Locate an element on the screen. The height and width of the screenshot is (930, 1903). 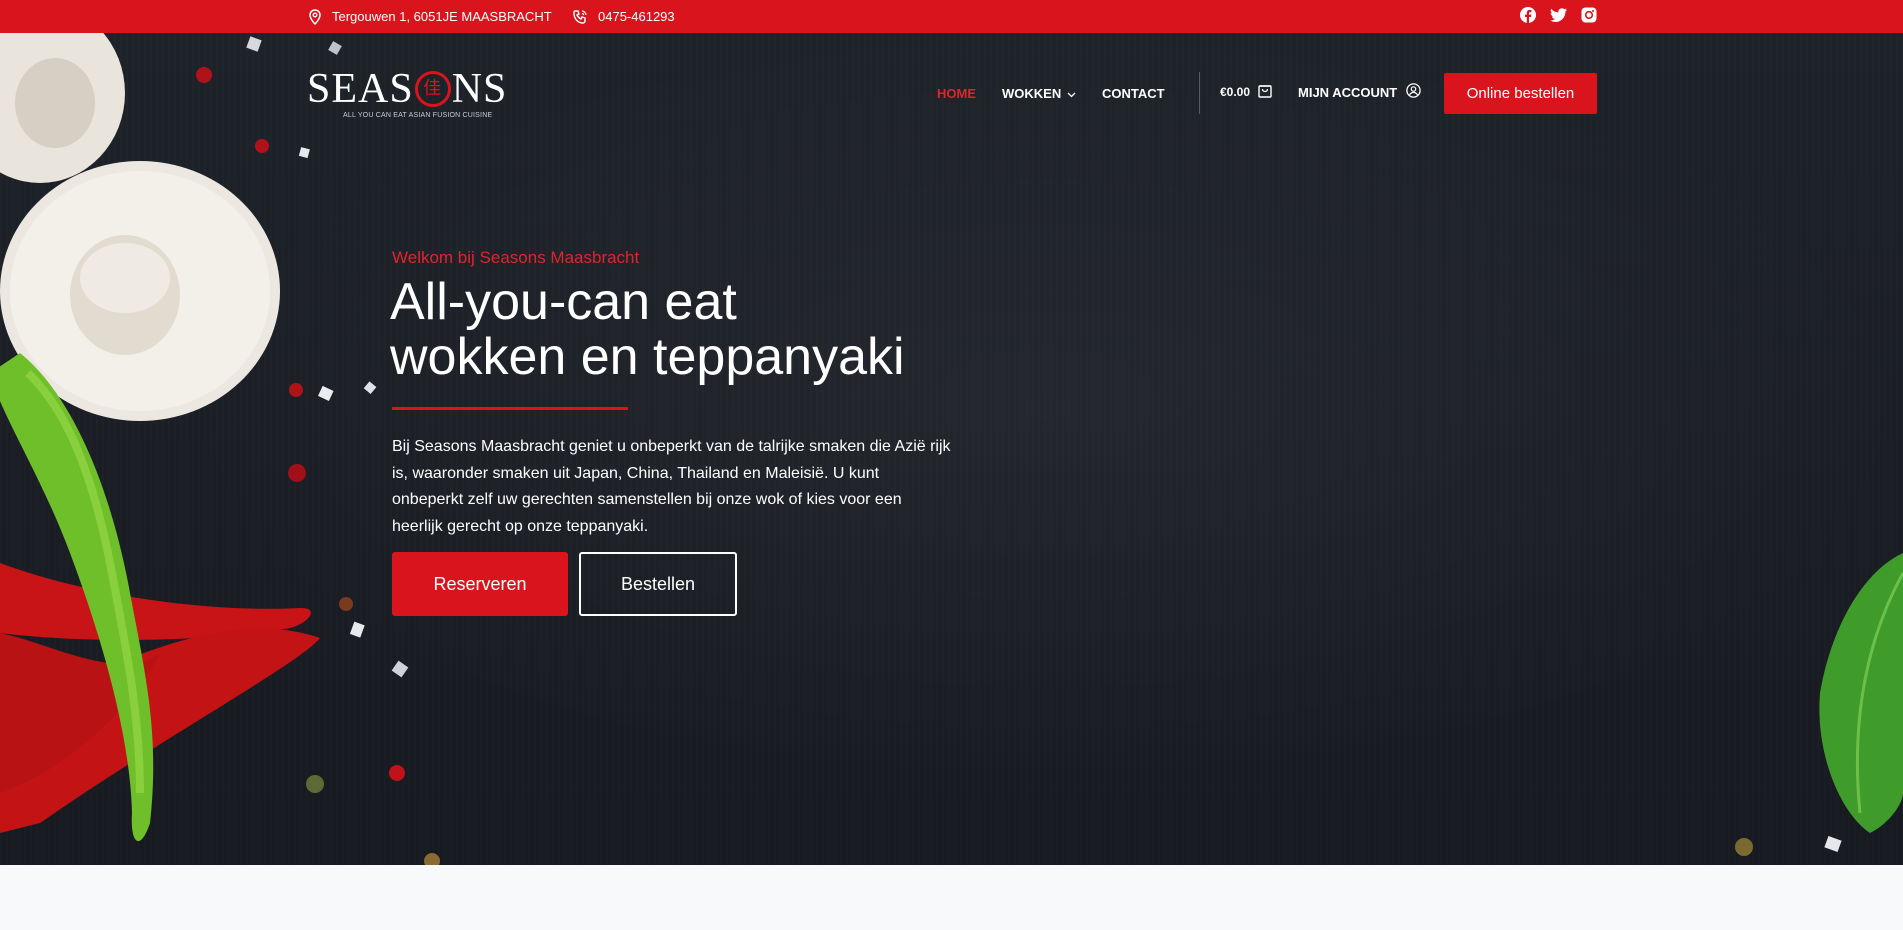
instagram-icon is located at coordinates (1589, 15).